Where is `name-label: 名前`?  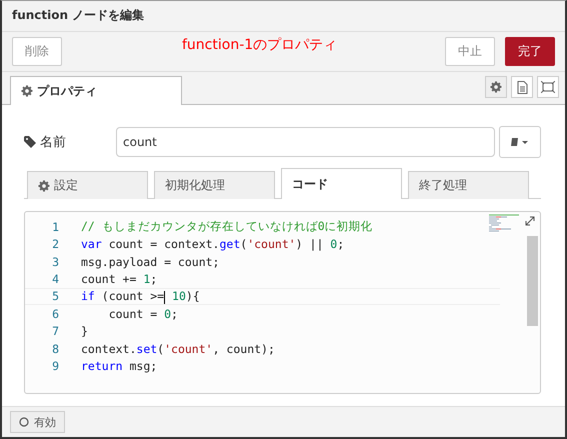
name-label: 名前 is located at coordinates (70, 142).